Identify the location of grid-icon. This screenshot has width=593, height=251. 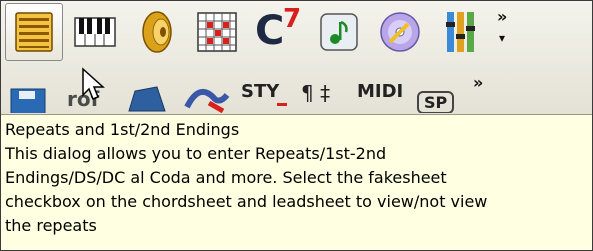
(217, 32).